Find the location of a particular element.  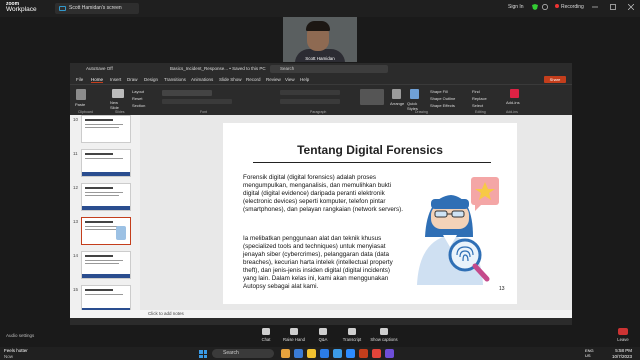

powerpoint-icon is located at coordinates (363, 353).